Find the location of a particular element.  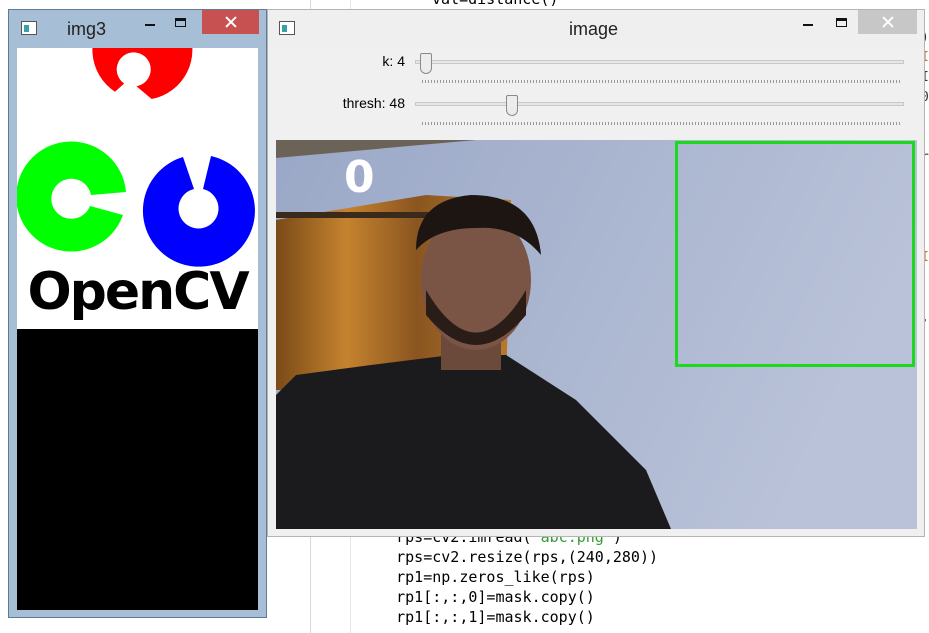

image-title: image is located at coordinates (594, 29).